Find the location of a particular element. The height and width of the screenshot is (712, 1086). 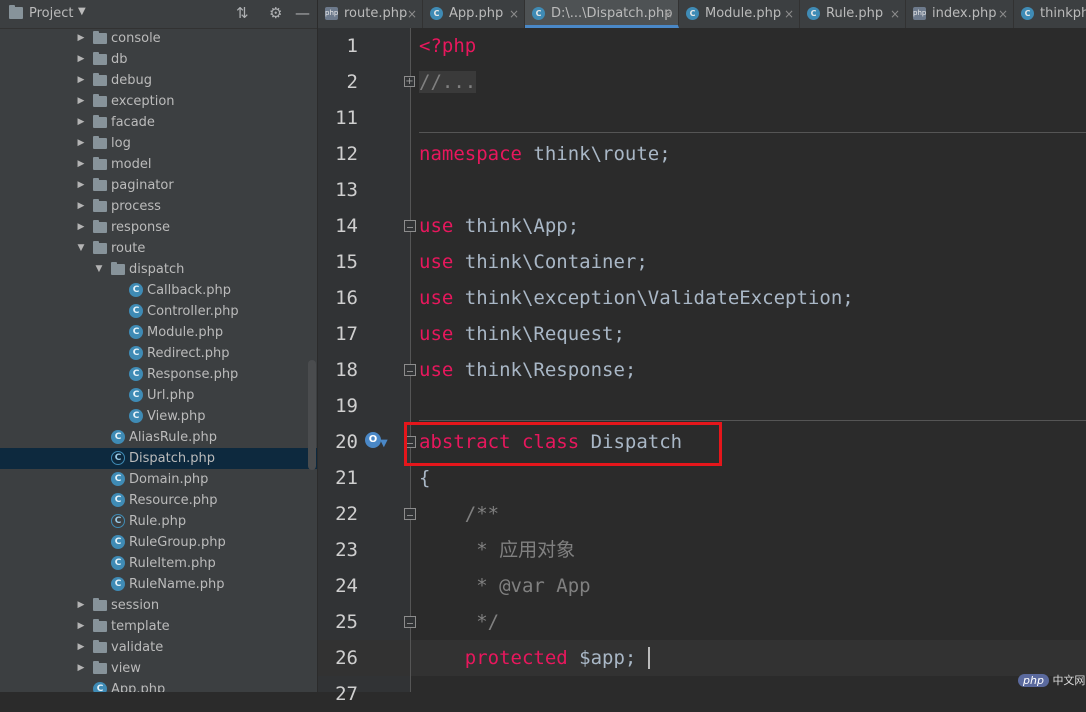

line-number: 1 is located at coordinates (352, 46).